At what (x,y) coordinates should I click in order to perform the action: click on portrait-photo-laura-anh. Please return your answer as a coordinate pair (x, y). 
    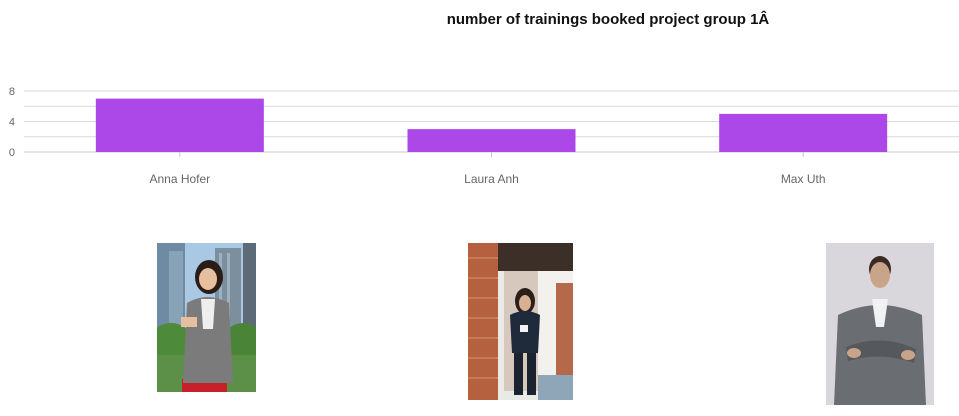
    Looking at the image, I should click on (520, 321).